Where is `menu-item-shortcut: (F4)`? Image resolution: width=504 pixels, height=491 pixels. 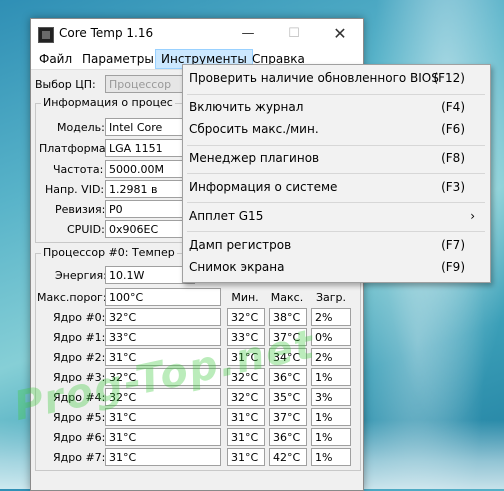
menu-item-shortcut: (F4) is located at coordinates (453, 107).